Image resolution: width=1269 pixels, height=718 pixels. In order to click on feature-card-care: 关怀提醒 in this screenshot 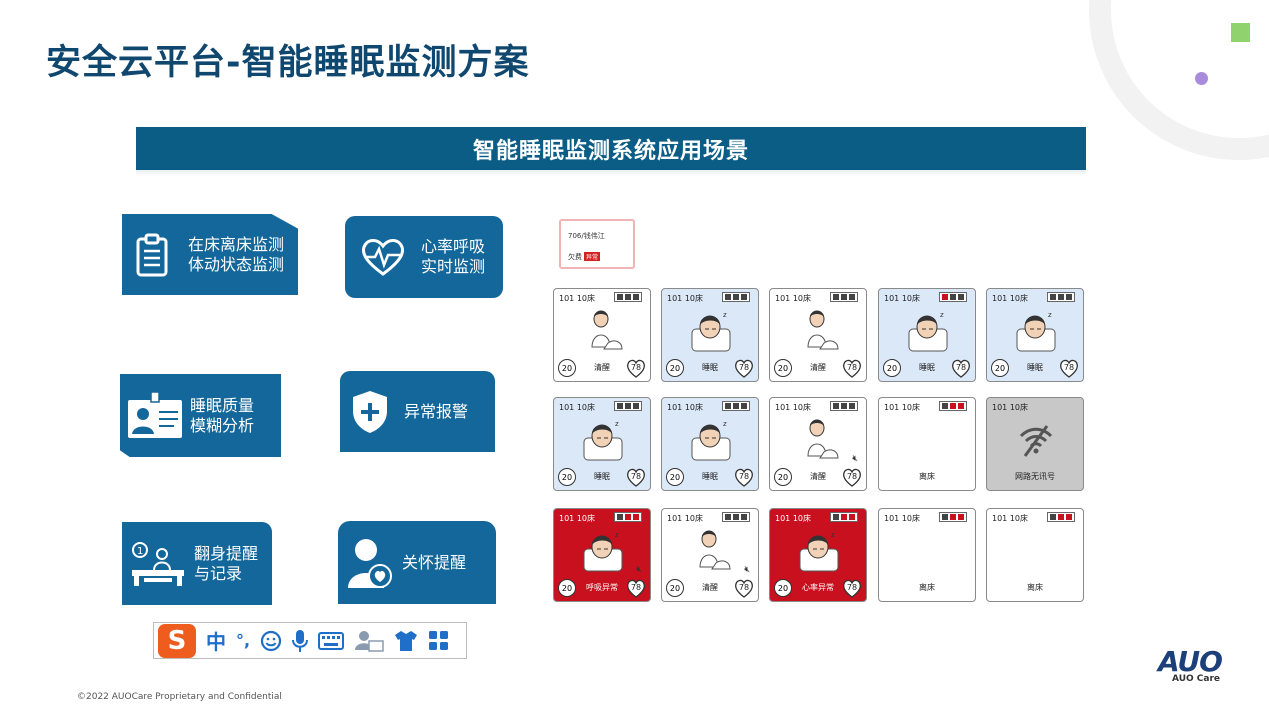, I will do `click(417, 562)`.